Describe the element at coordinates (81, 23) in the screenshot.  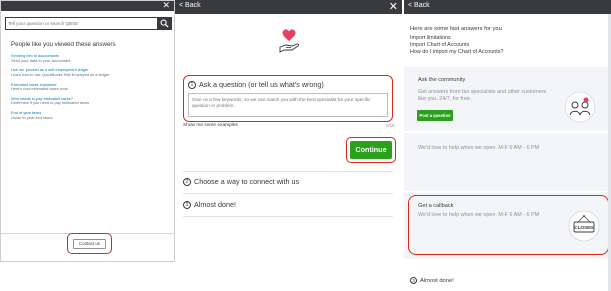
I see `search-input` at that location.